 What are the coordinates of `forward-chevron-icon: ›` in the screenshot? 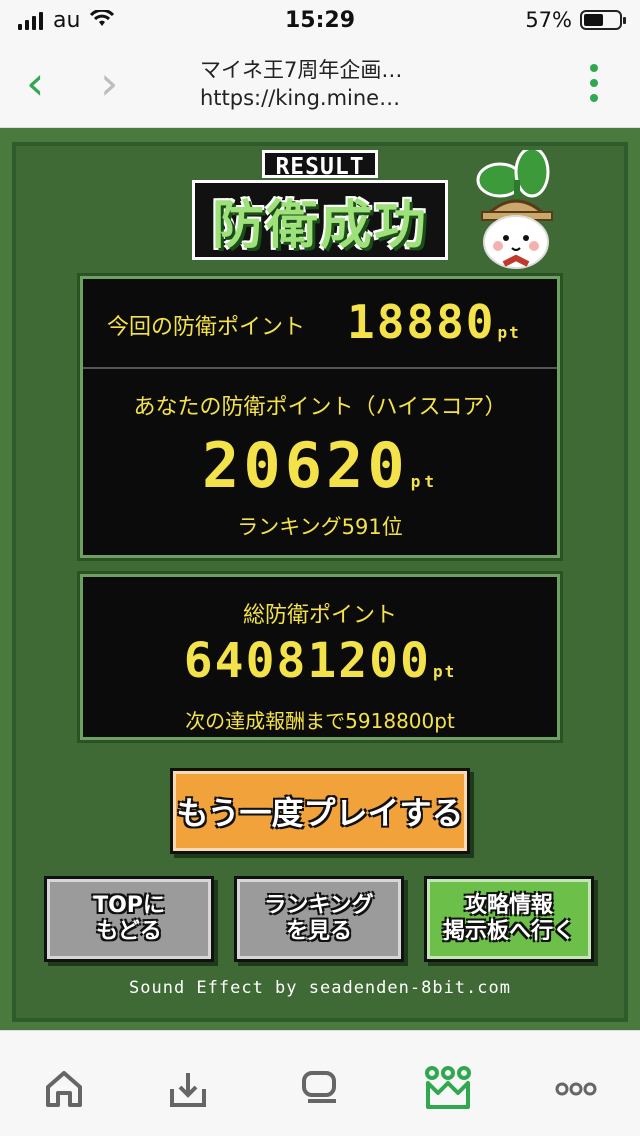 It's located at (109, 83).